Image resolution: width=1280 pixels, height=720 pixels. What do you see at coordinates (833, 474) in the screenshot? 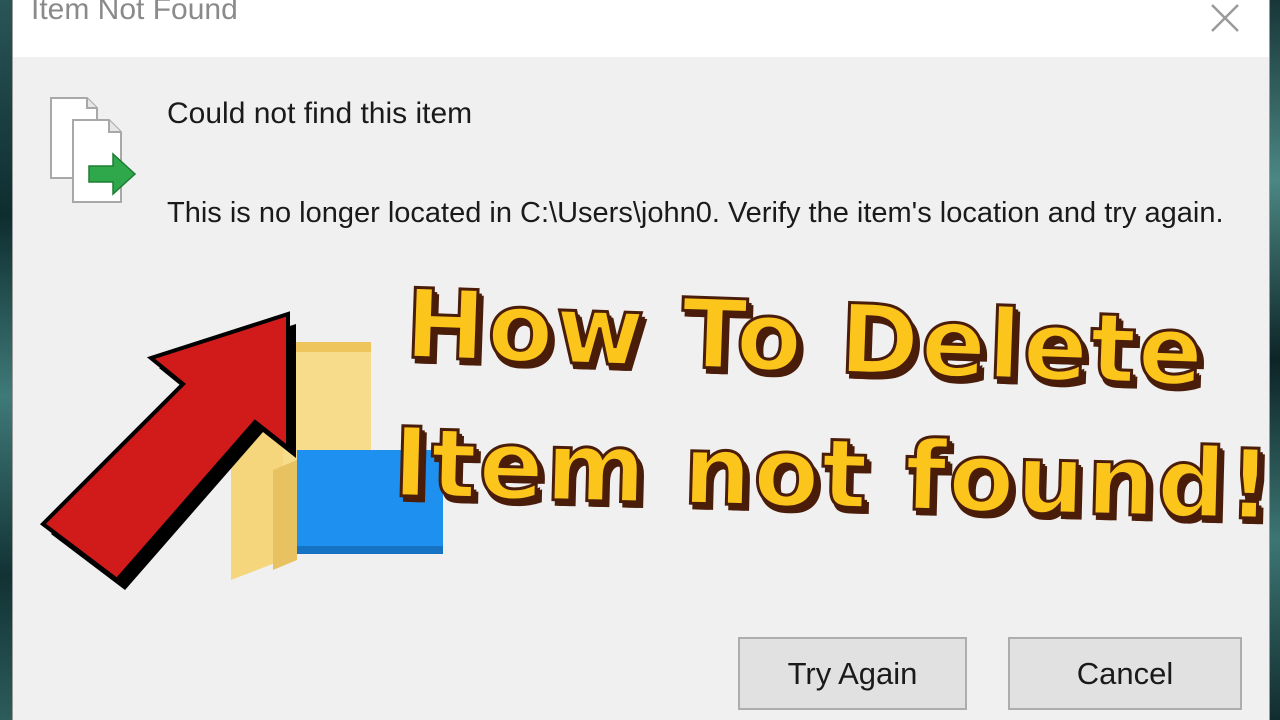
I see `overlay-title-line2: Item not found!` at bounding box center [833, 474].